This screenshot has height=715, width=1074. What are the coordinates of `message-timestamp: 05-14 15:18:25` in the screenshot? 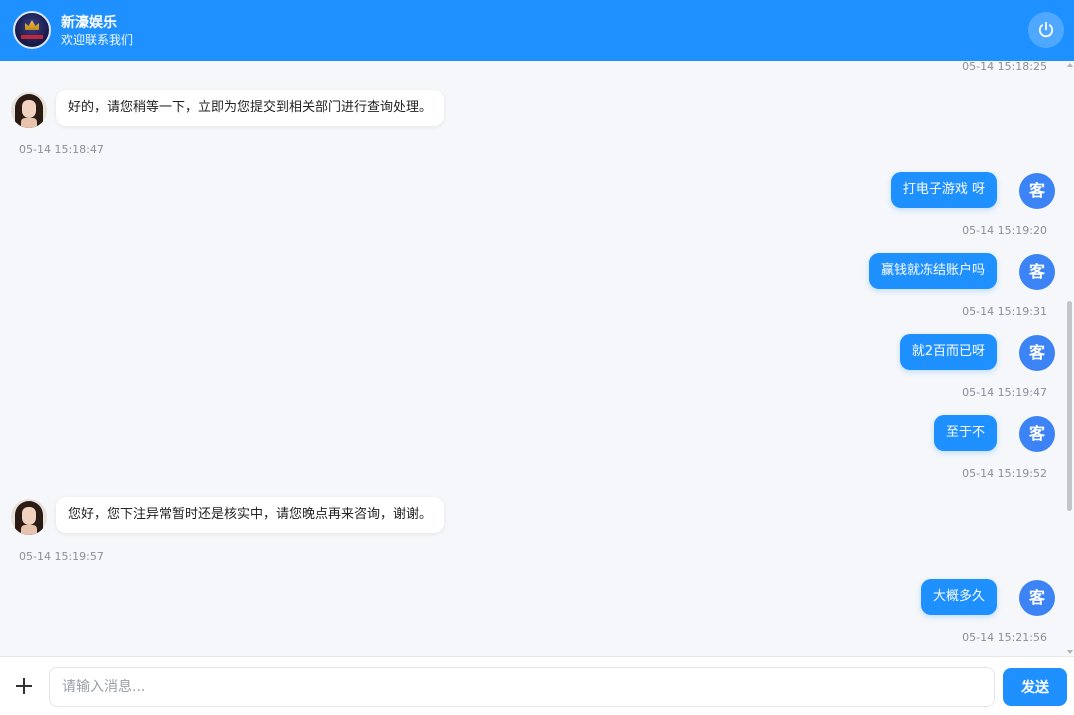 It's located at (1004, 67).